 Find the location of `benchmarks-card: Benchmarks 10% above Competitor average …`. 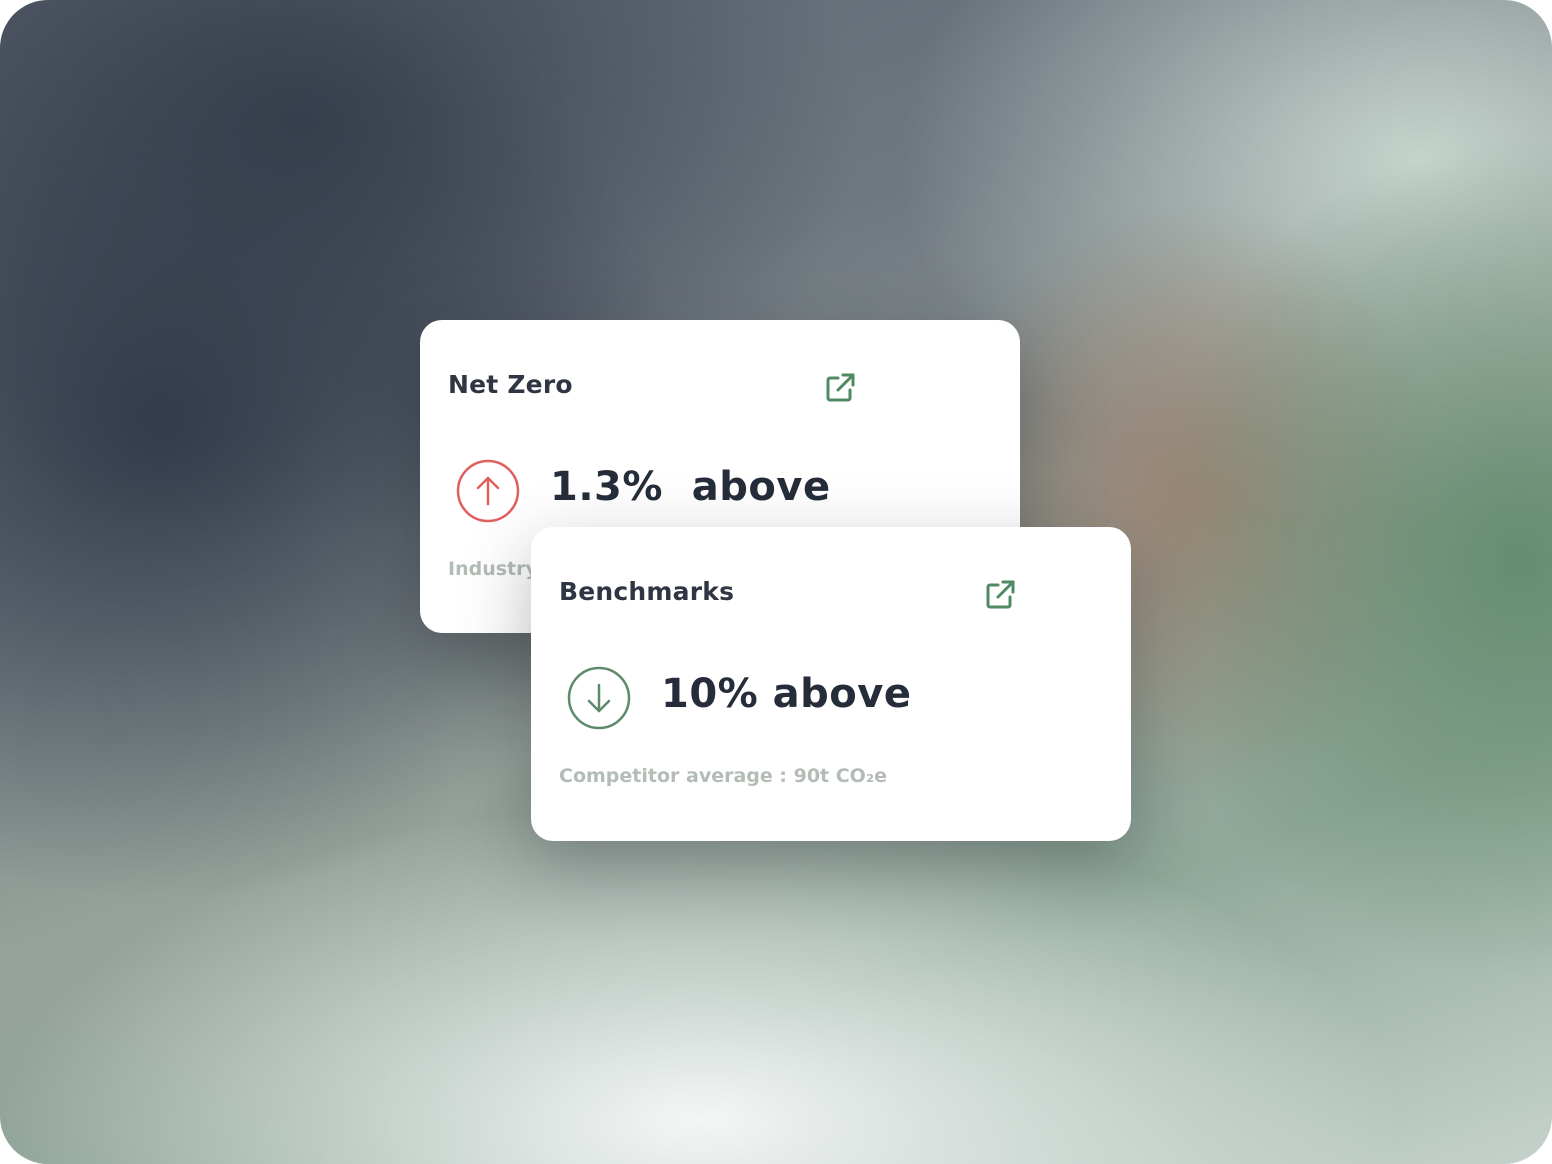

benchmarks-card: Benchmarks 10% above Competitor average … is located at coordinates (831, 684).